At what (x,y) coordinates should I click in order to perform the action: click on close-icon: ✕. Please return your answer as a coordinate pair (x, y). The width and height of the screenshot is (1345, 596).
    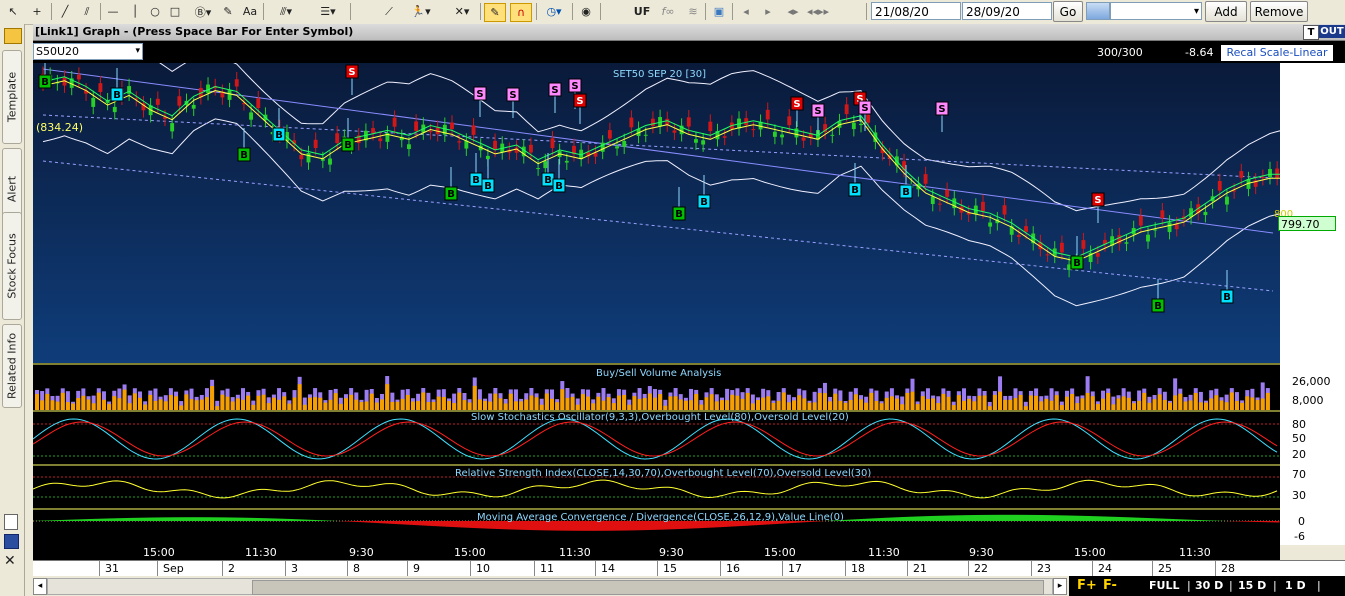
    Looking at the image, I should click on (11, 561).